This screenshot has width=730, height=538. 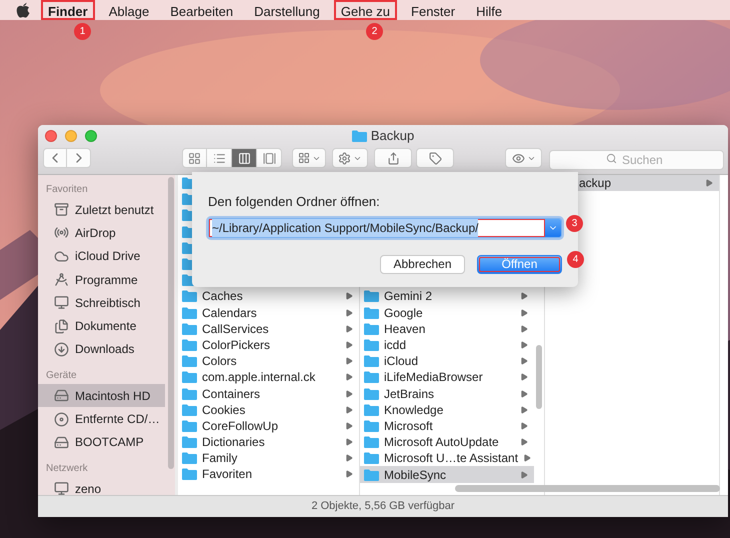 I want to click on sidebar-label: Macintosh HD, so click(x=112, y=396).